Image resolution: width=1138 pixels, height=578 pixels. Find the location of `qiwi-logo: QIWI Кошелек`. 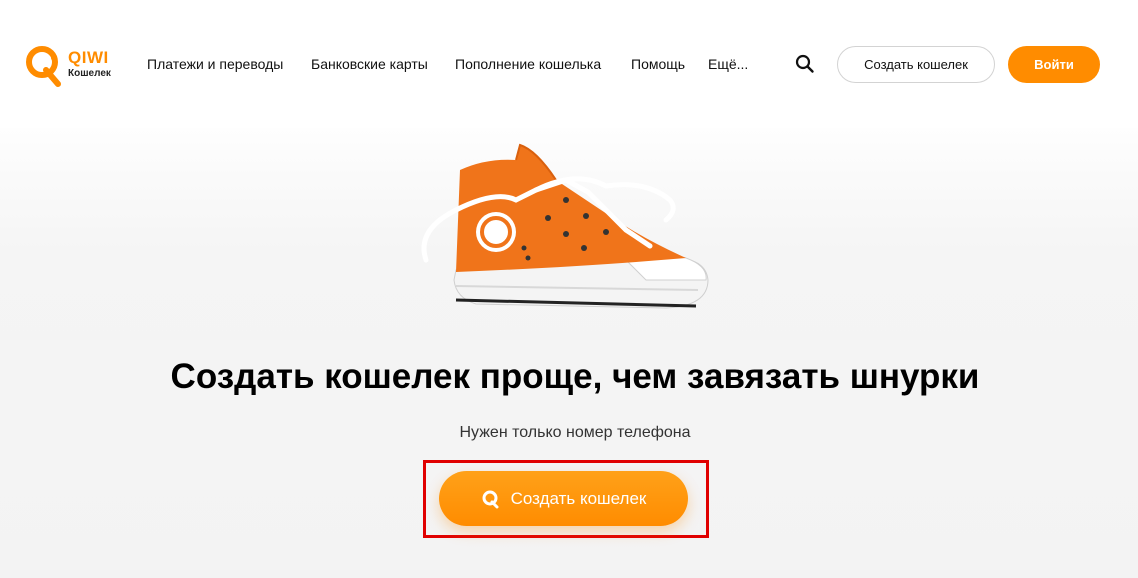

qiwi-logo: QIWI Кошелек is located at coordinates (72, 66).